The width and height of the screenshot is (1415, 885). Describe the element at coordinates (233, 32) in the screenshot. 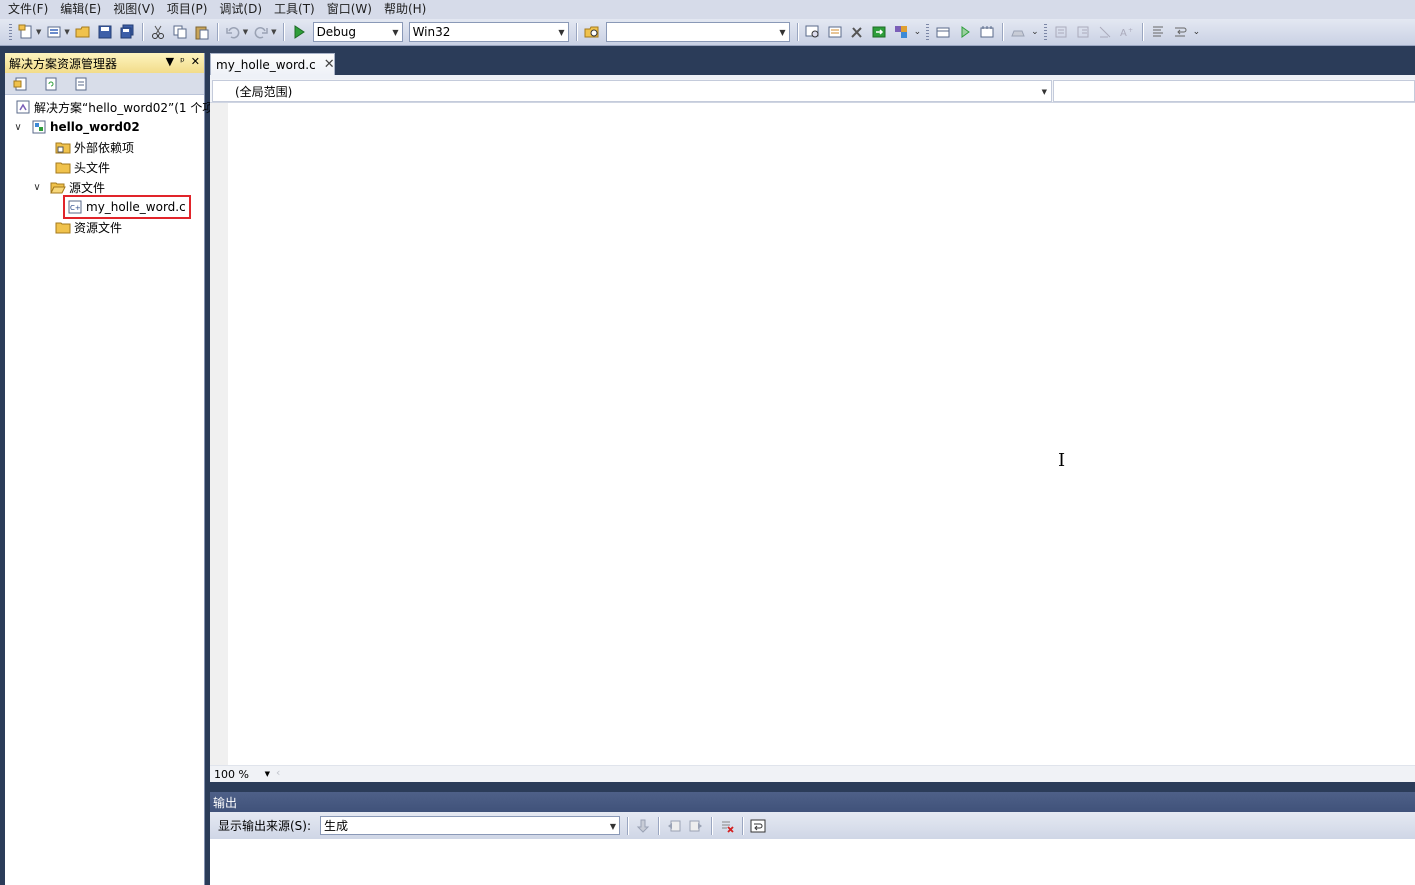

I see `undo-icon` at that location.